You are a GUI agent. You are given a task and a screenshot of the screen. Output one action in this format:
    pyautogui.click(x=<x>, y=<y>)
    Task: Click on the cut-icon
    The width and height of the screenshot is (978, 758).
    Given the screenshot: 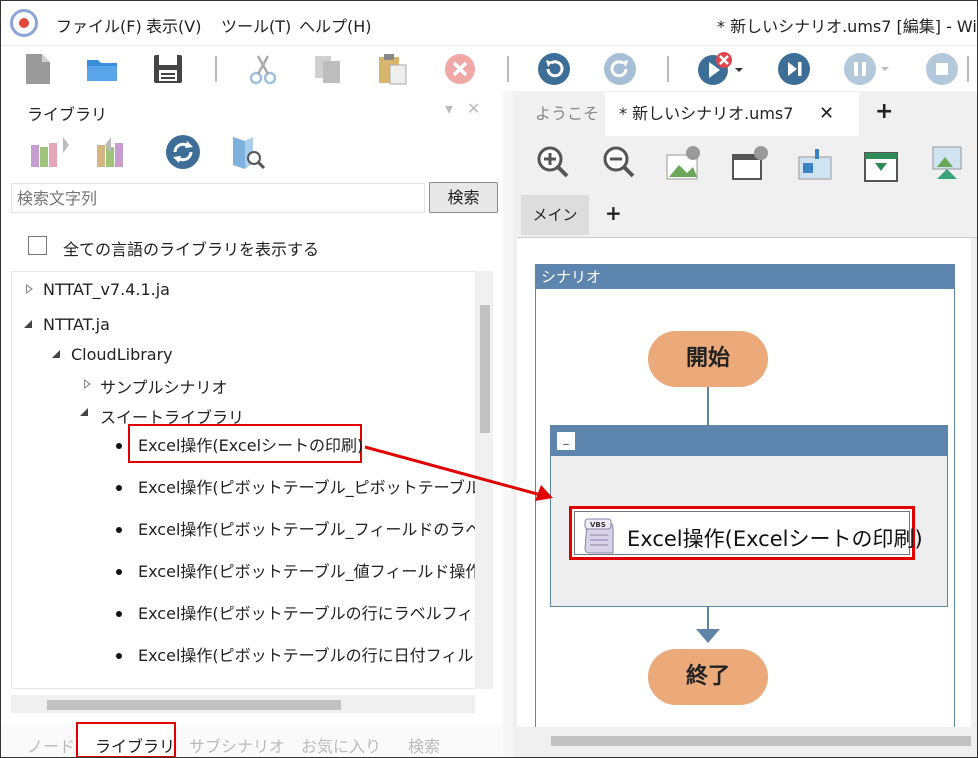 What is the action you would take?
    pyautogui.click(x=263, y=69)
    